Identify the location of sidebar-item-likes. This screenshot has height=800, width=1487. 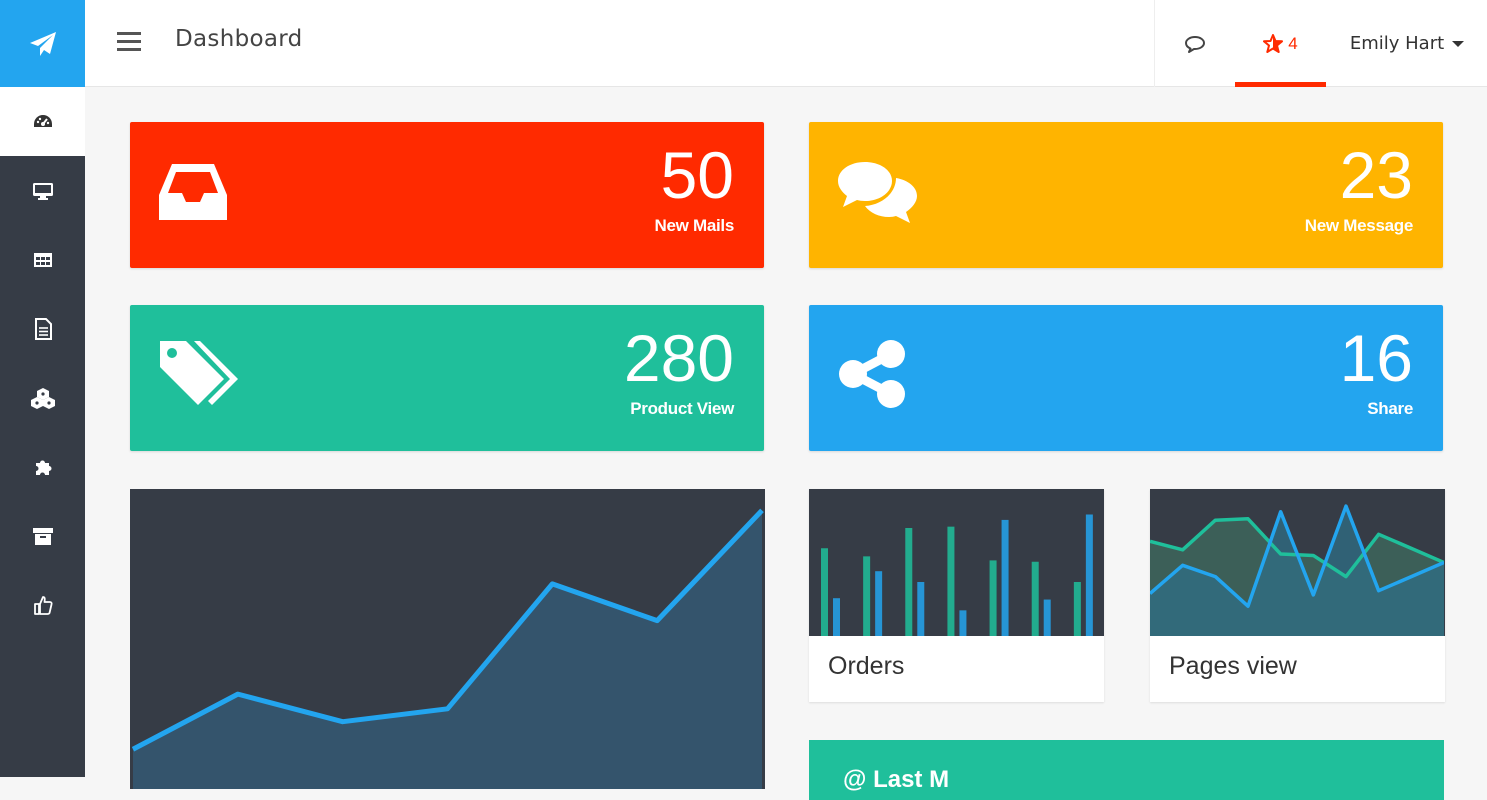
(42, 604).